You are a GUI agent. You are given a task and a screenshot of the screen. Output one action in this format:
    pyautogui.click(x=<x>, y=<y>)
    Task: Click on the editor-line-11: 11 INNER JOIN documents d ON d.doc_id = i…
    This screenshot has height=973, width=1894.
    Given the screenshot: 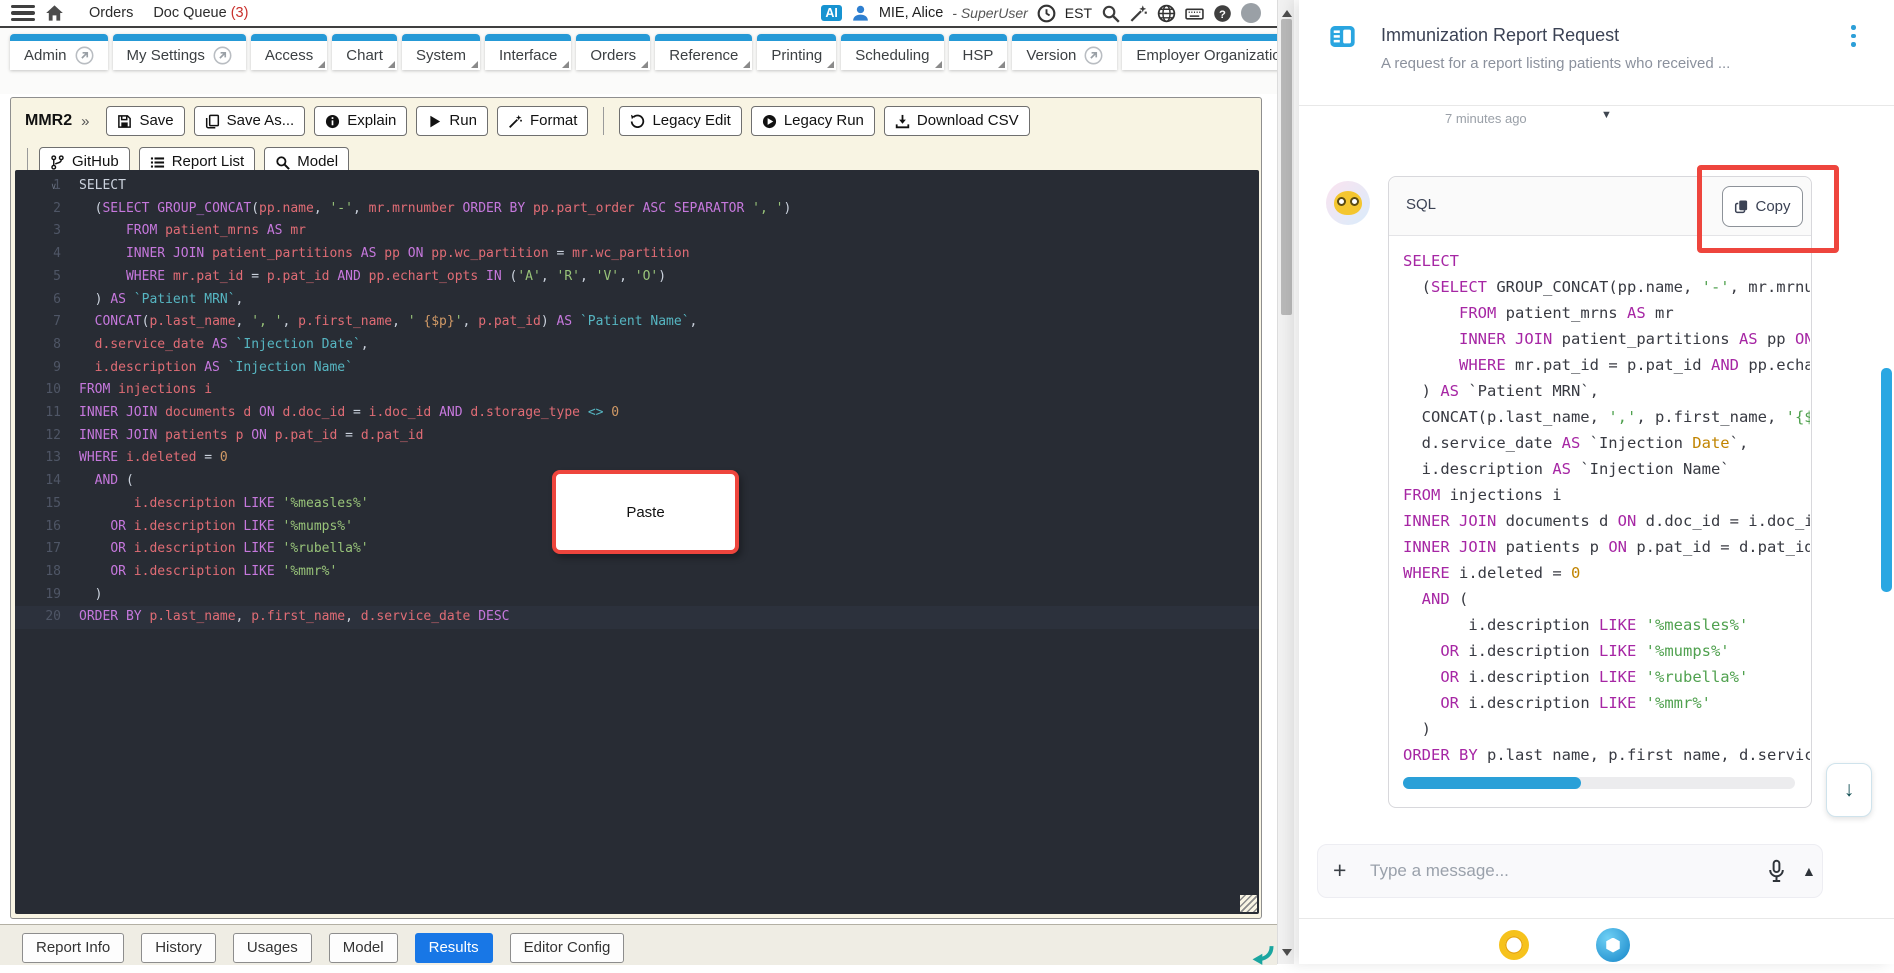 What is the action you would take?
    pyautogui.click(x=637, y=413)
    